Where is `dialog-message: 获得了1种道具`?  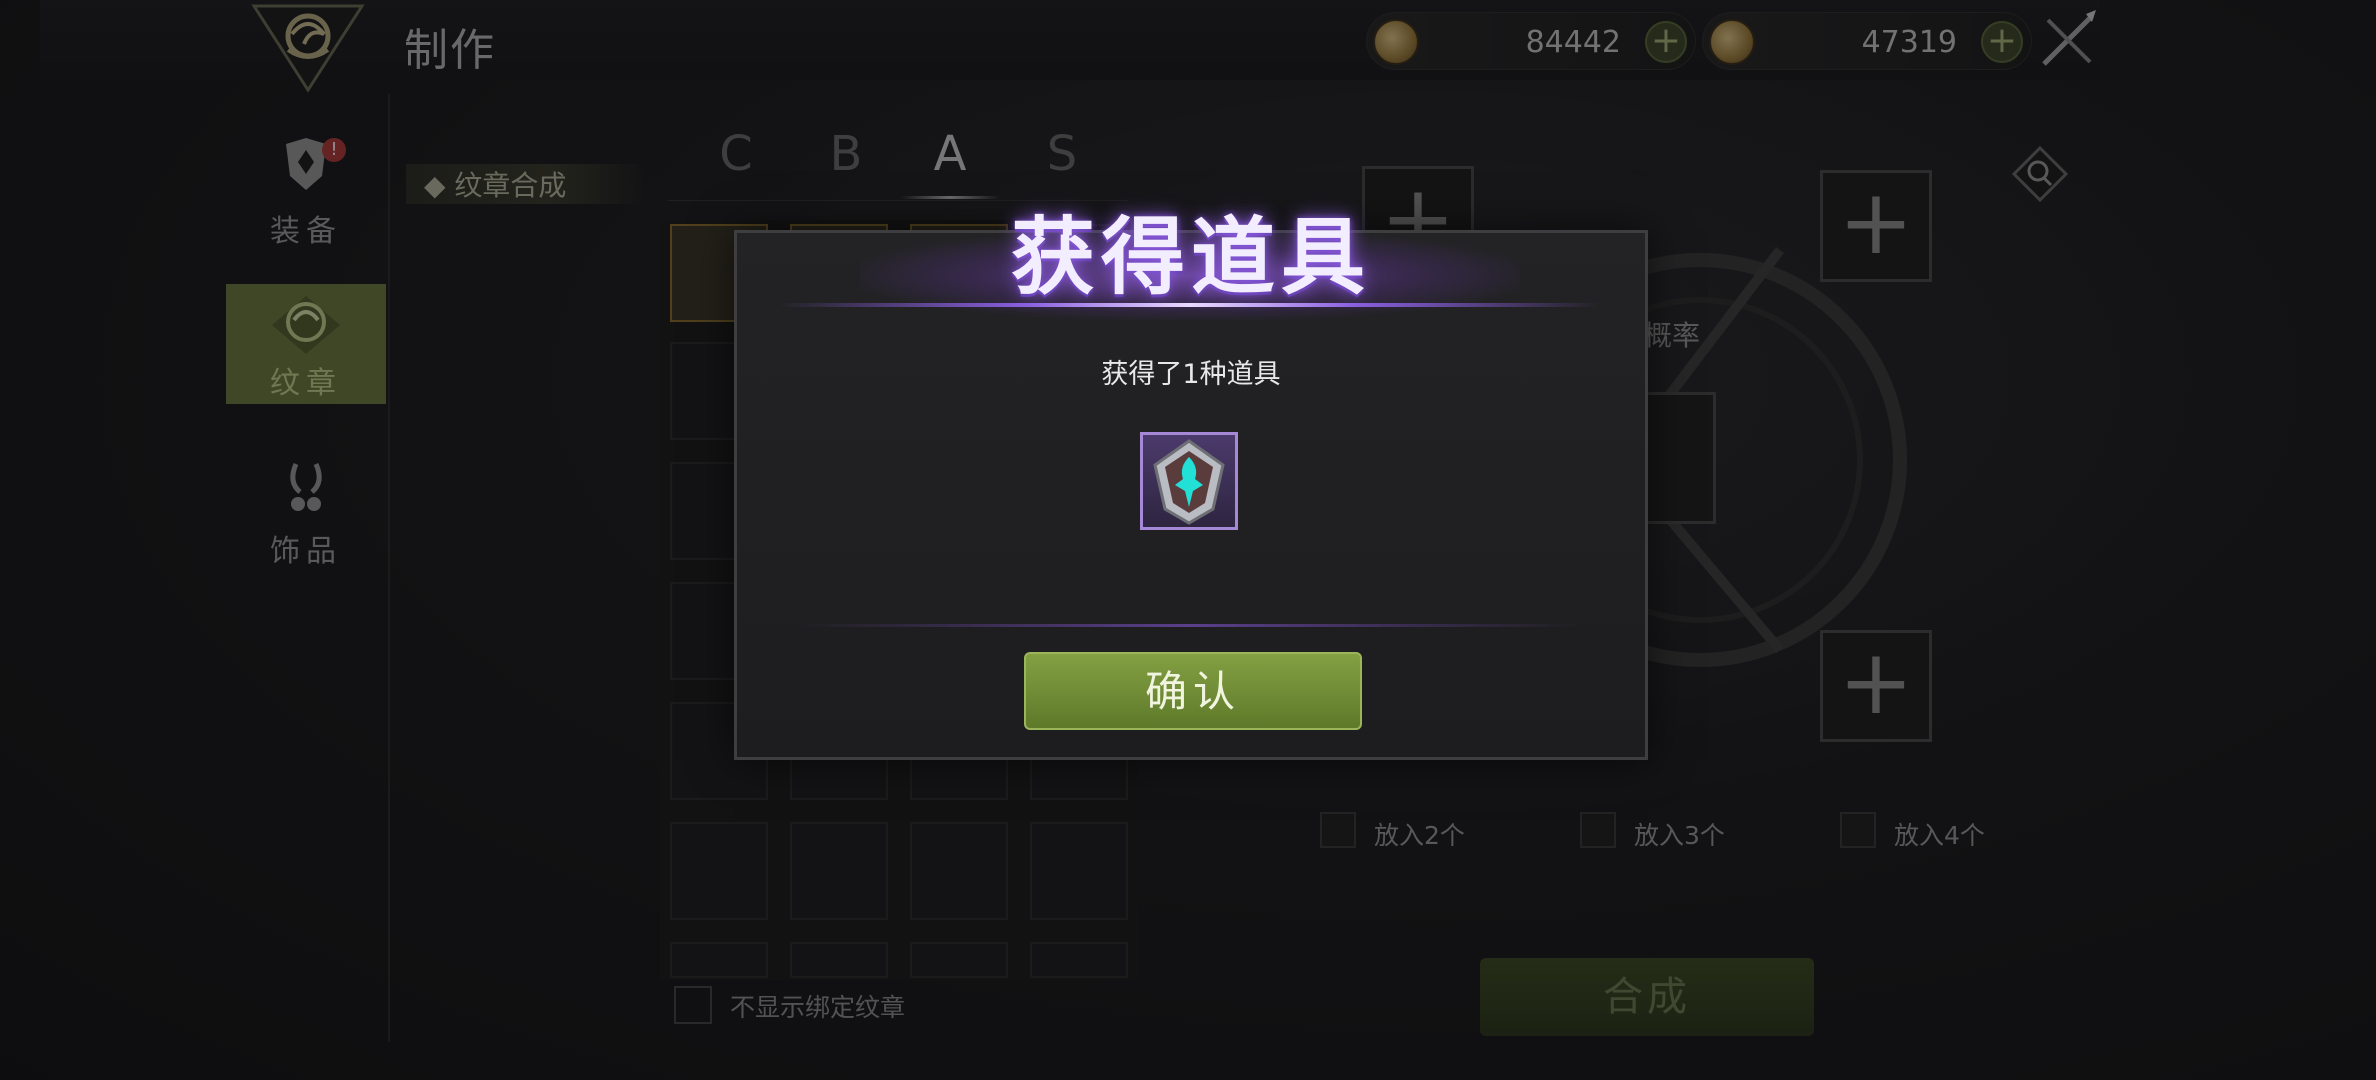
dialog-message: 获得了1种道具 is located at coordinates (1191, 374).